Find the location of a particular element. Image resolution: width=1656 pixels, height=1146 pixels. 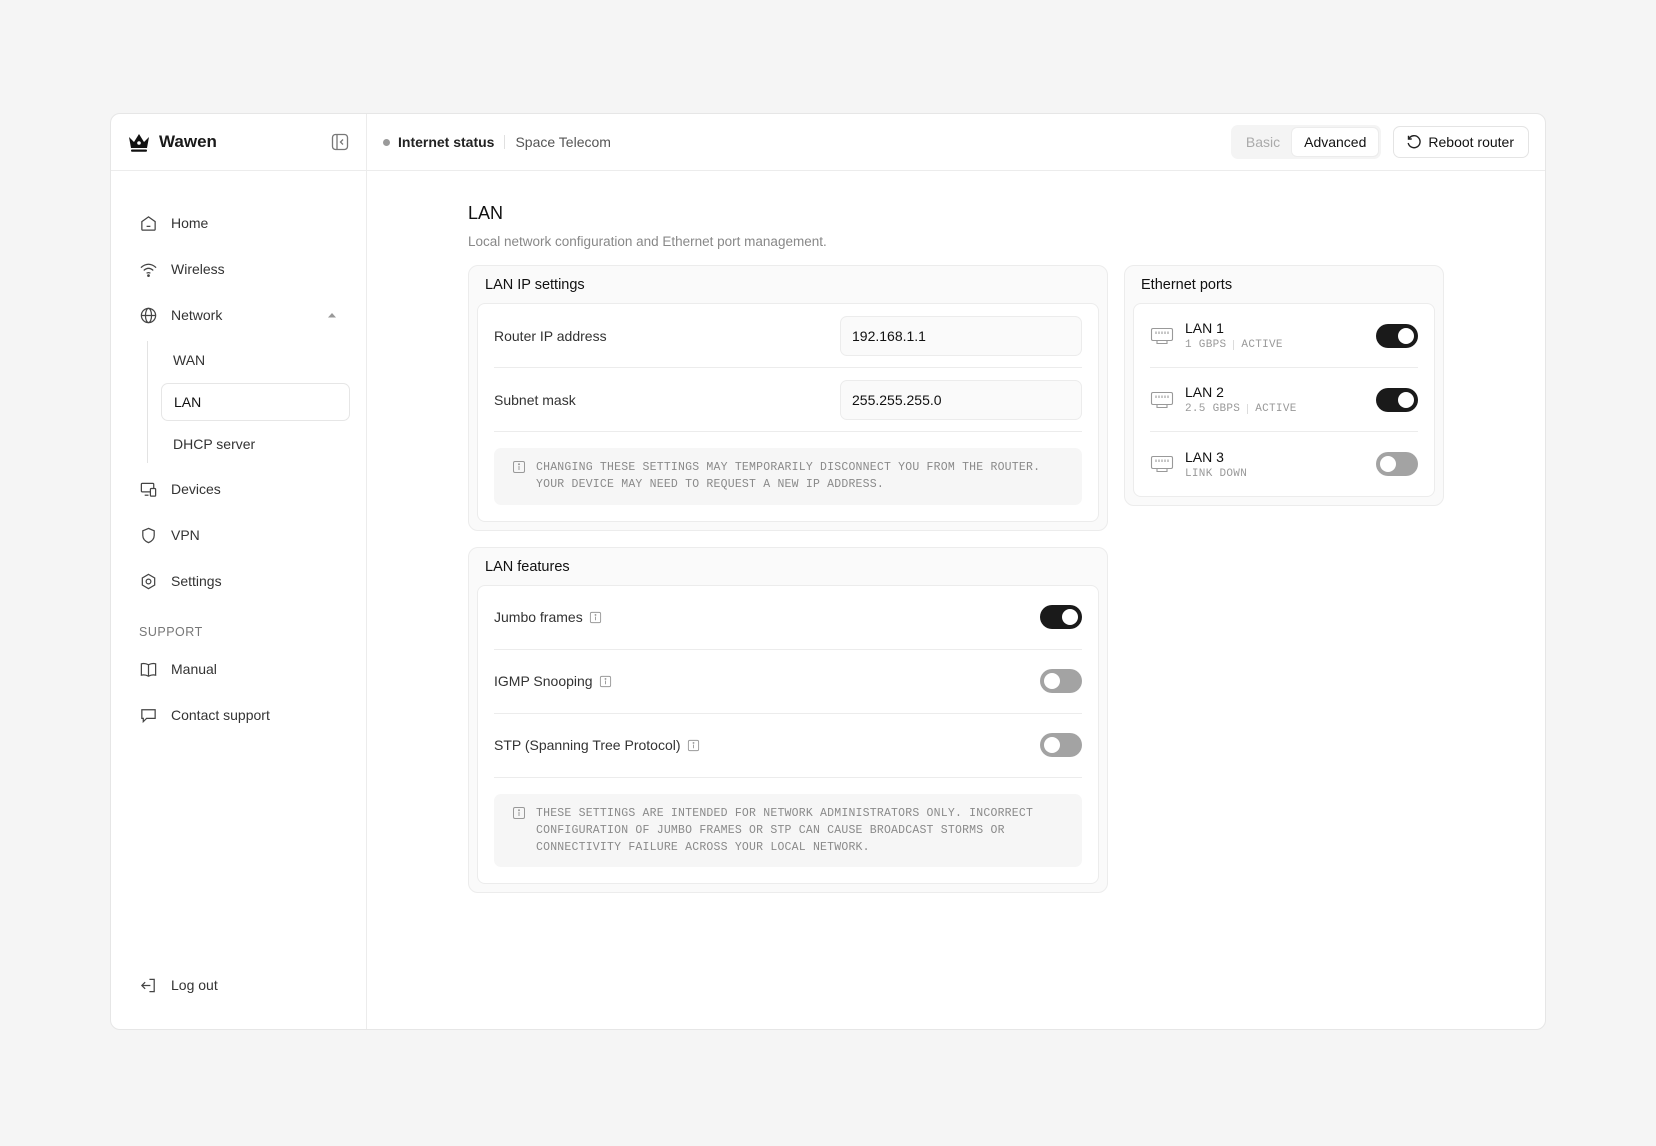

subnet-mask-row: Subnet mask is located at coordinates (788, 400).